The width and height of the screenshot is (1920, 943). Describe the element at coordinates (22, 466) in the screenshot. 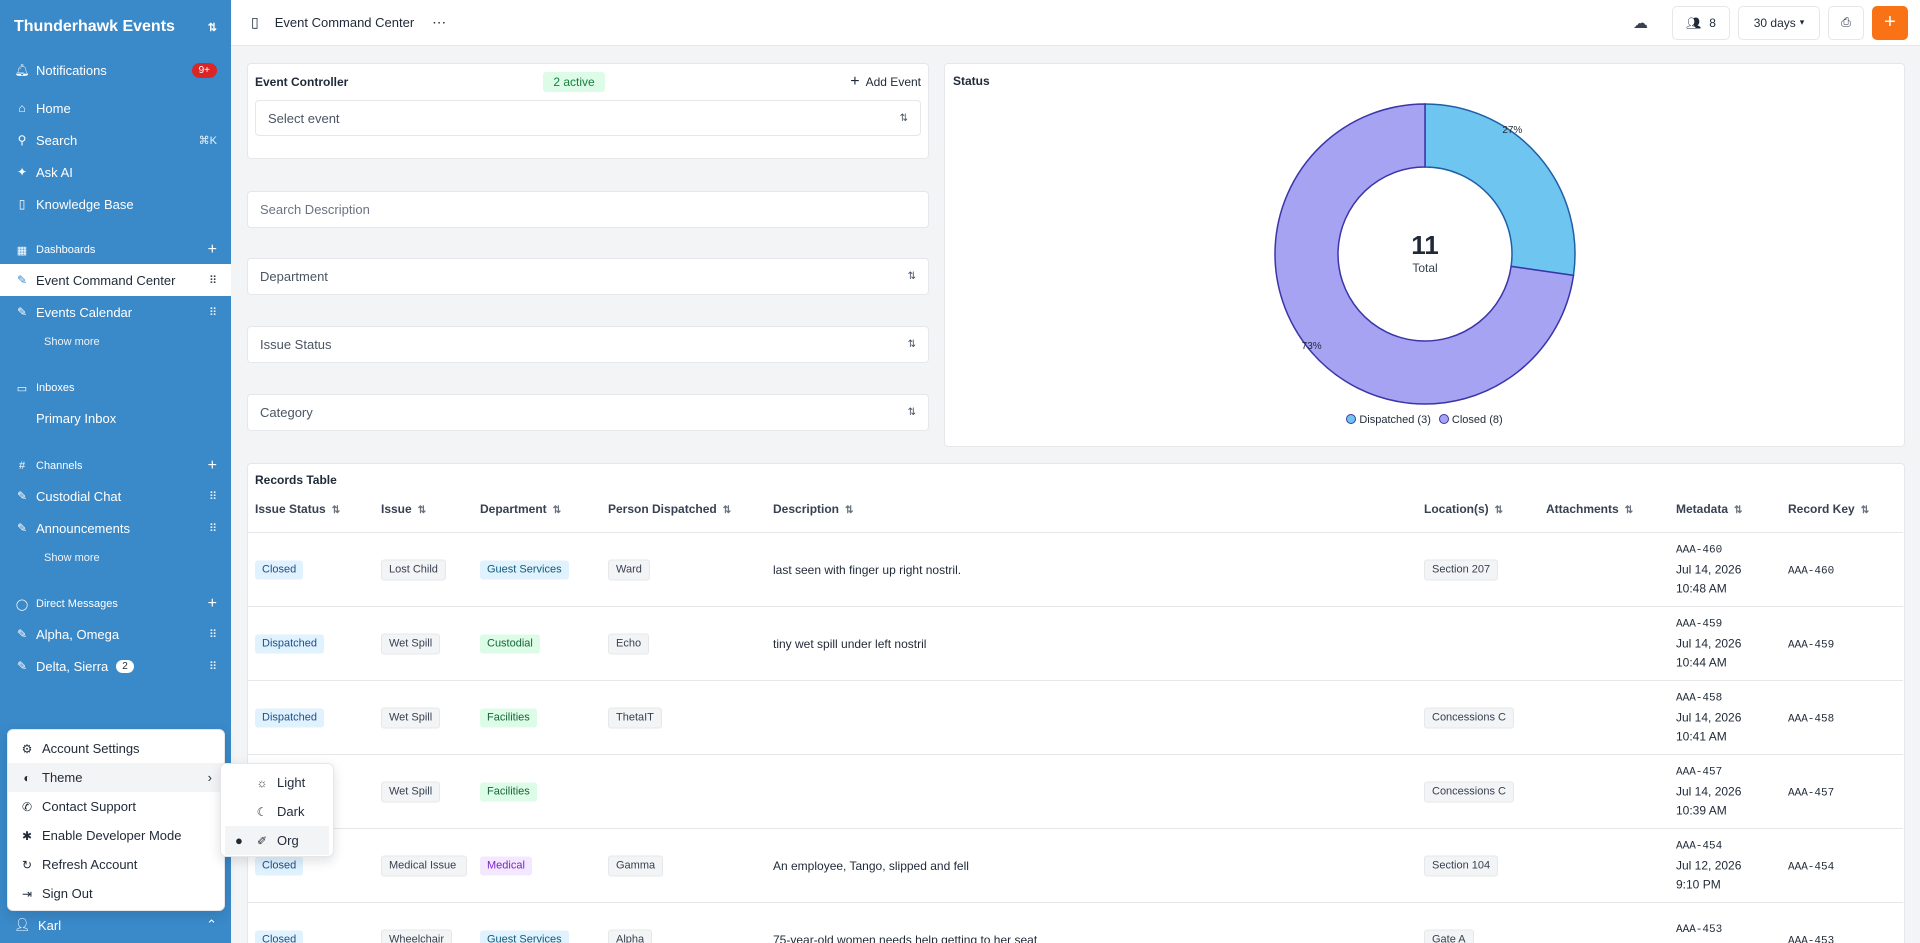

I see `hash-icon: #` at that location.